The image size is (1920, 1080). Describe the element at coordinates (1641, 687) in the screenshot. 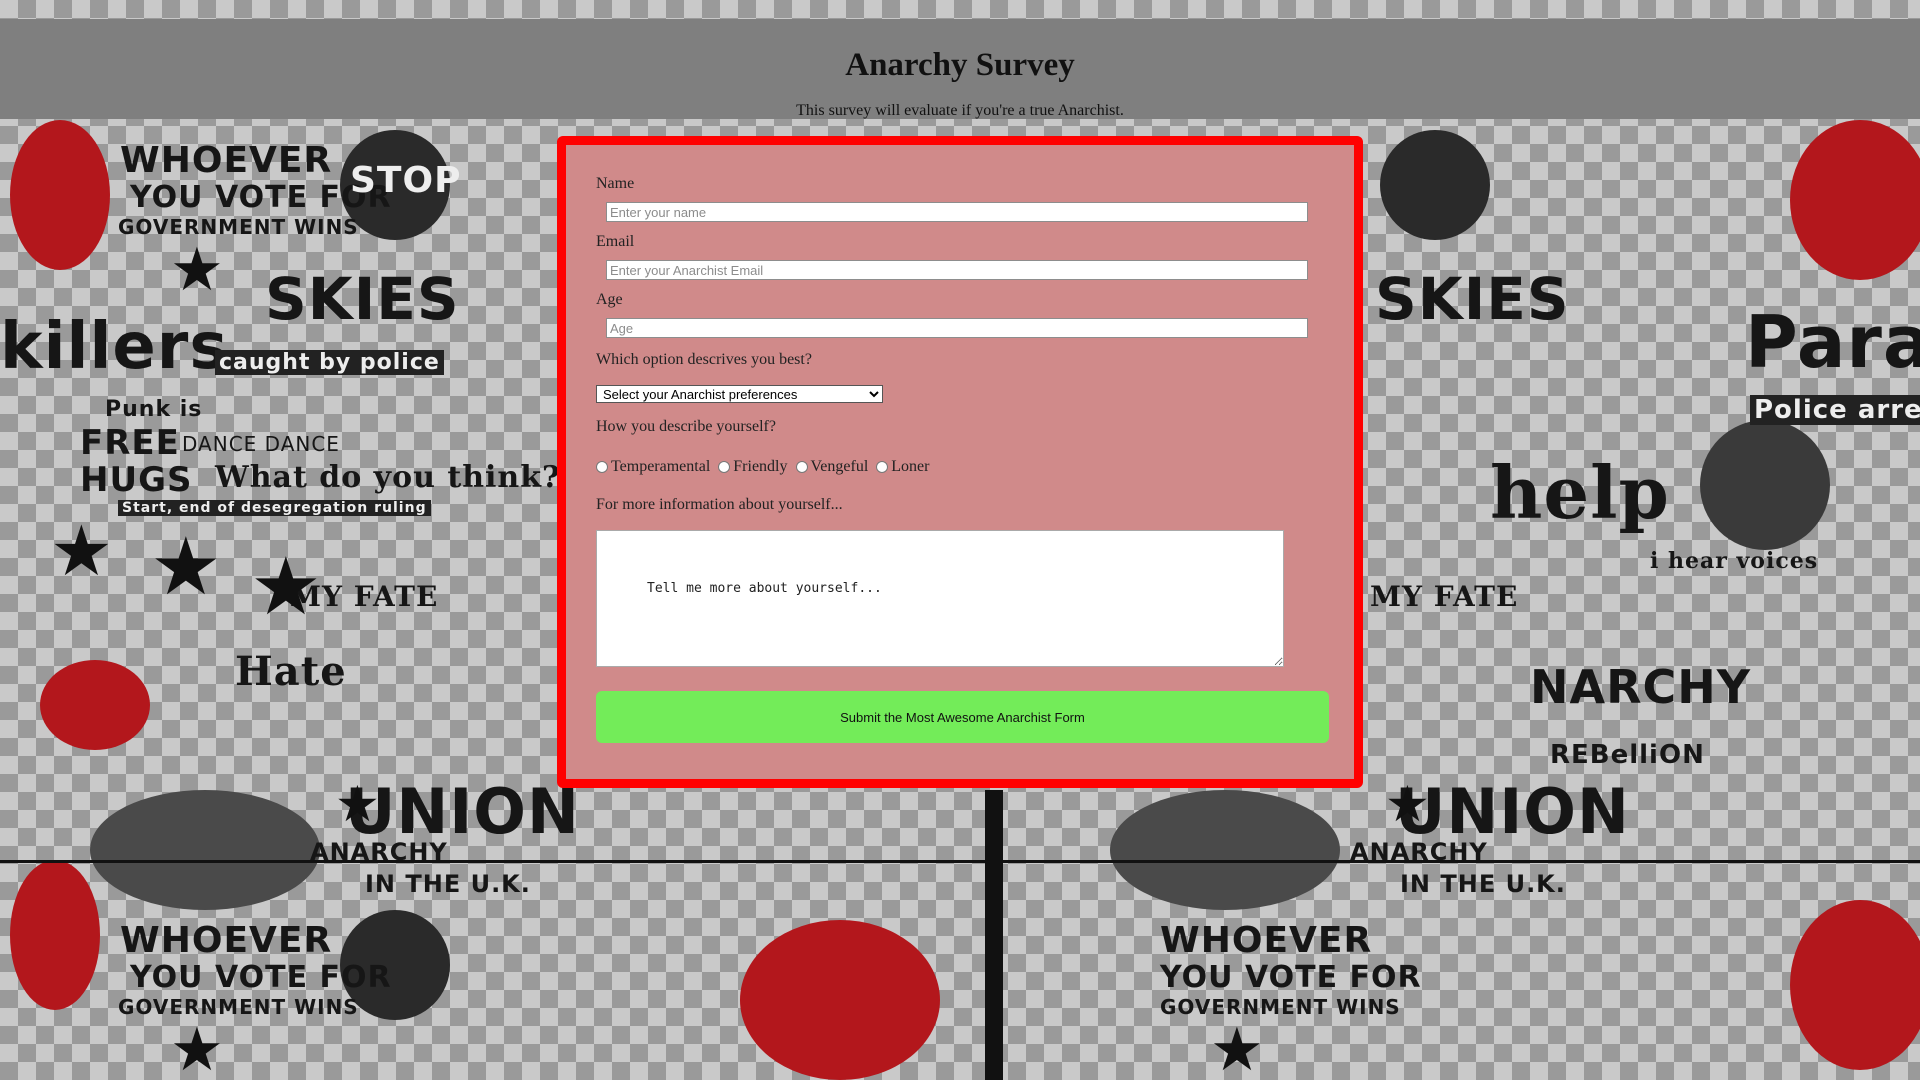

I see `bg-word: NARCHY` at that location.